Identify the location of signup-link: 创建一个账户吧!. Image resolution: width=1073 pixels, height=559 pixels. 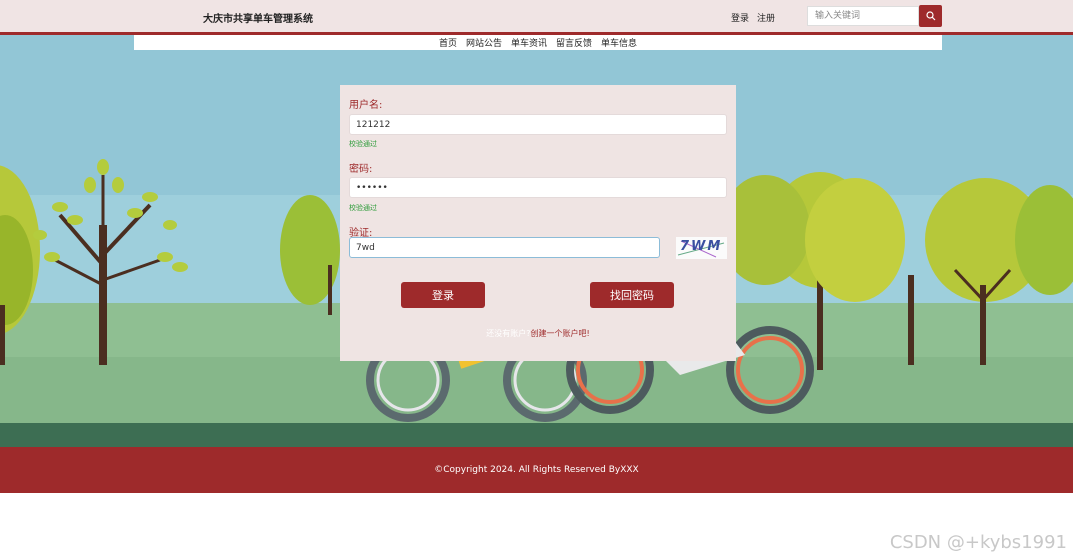
(560, 333).